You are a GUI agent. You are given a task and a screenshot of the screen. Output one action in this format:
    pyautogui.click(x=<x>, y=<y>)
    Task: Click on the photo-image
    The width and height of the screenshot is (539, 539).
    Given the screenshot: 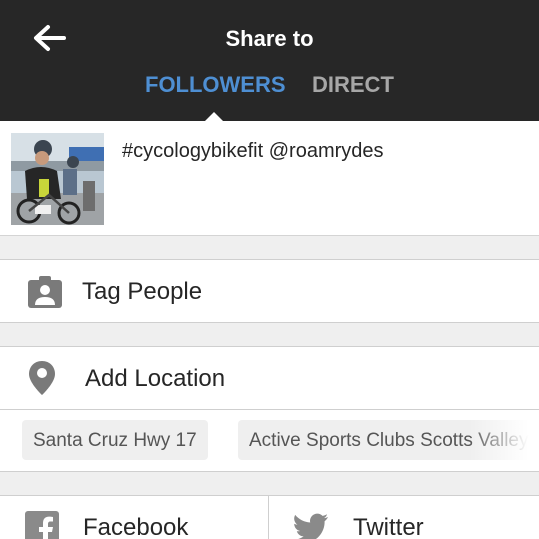 What is the action you would take?
    pyautogui.click(x=57, y=179)
    